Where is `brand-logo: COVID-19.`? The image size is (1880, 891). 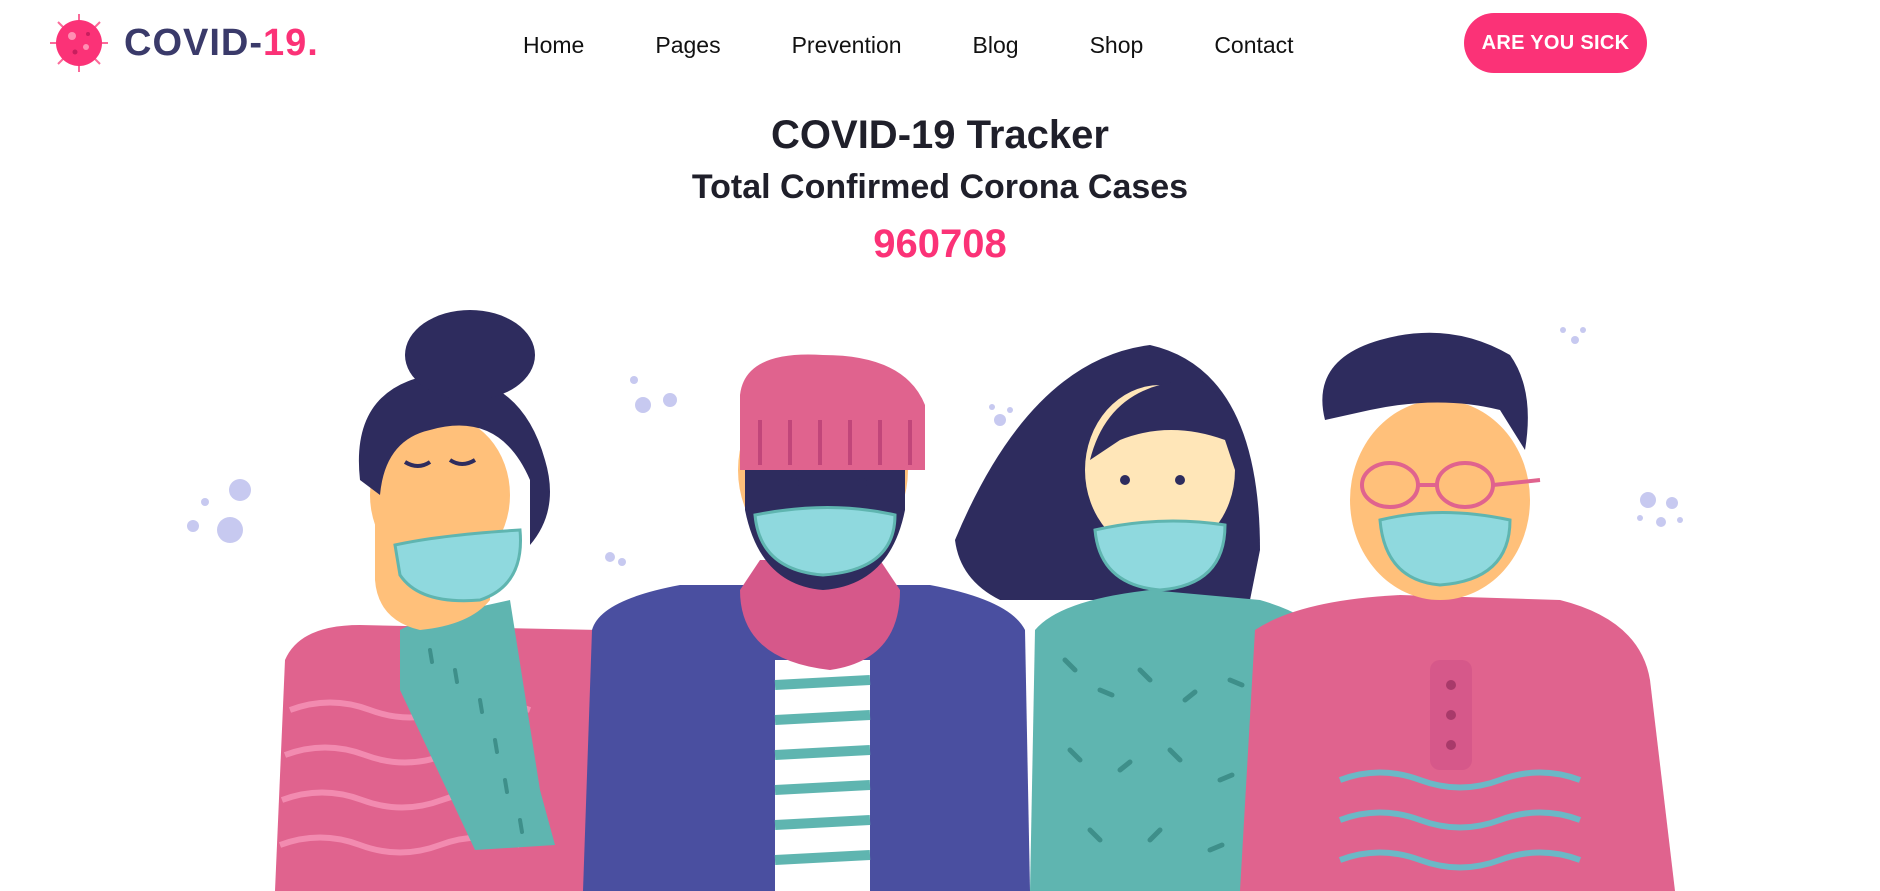 brand-logo: COVID-19. is located at coordinates (183, 43).